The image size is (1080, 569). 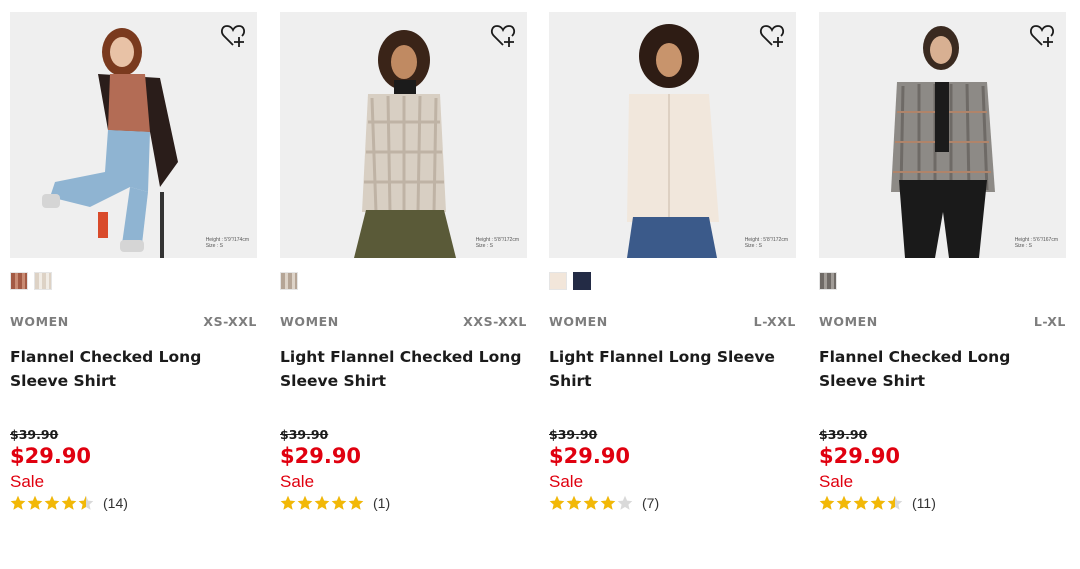 I want to click on product-meta-row: WOMEN L-XXL, so click(x=672, y=321).